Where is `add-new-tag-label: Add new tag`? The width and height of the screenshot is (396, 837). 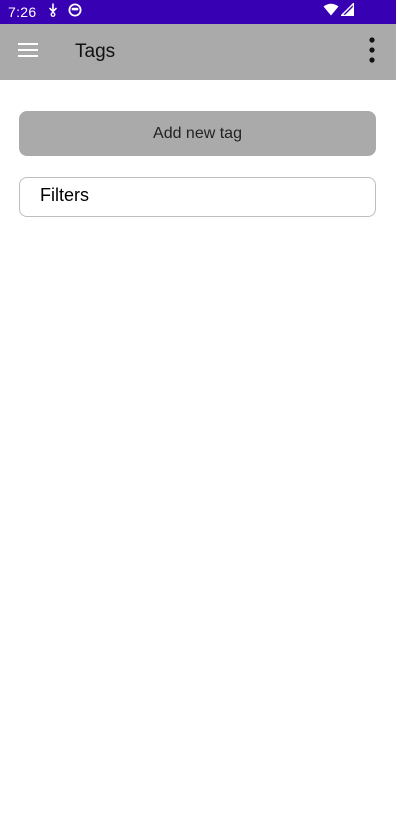
add-new-tag-label: Add new tag is located at coordinates (197, 133).